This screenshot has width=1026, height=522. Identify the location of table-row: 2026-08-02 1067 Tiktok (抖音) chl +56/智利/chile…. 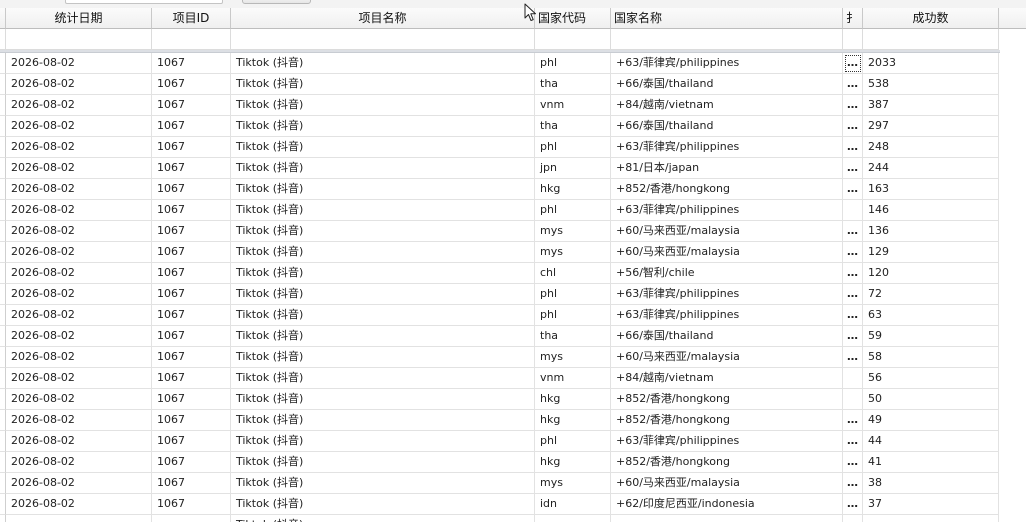
(500, 273).